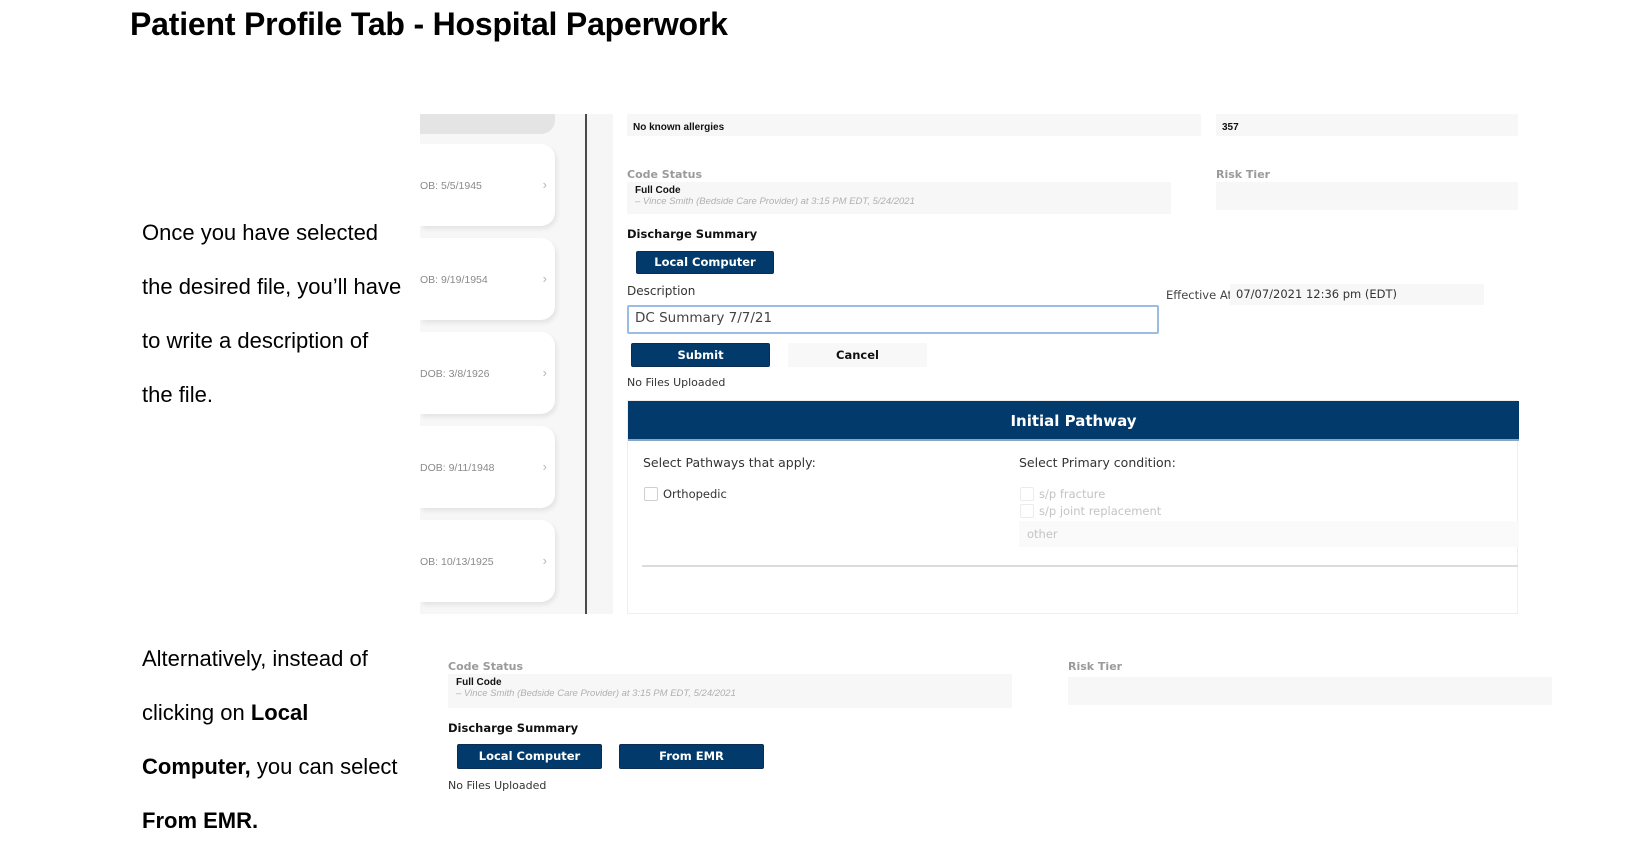  Describe the element at coordinates (487, 124) in the screenshot. I see `sidebar-card-partial` at that location.